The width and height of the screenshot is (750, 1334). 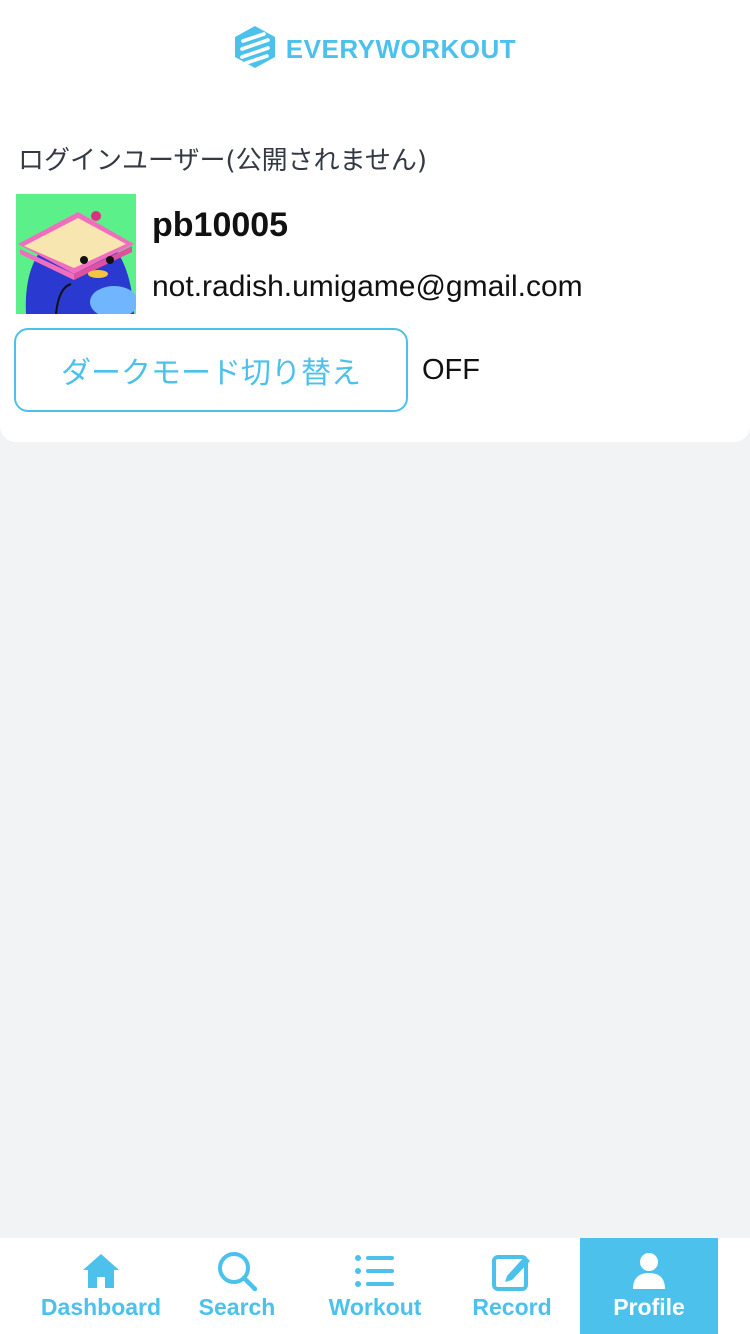 What do you see at coordinates (222, 161) in the screenshot?
I see `login-user-label: ログインユーザー(公開されません)` at bounding box center [222, 161].